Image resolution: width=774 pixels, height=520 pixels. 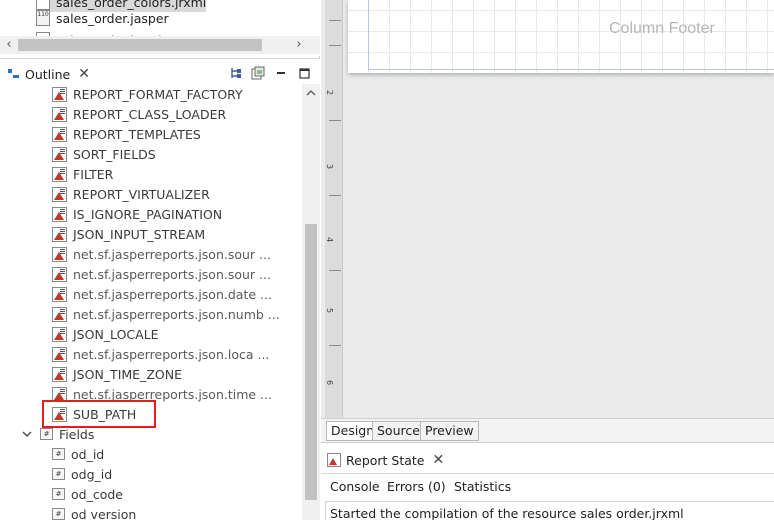 What do you see at coordinates (299, 45) in the screenshot?
I see `scroll-right-icon: ›` at bounding box center [299, 45].